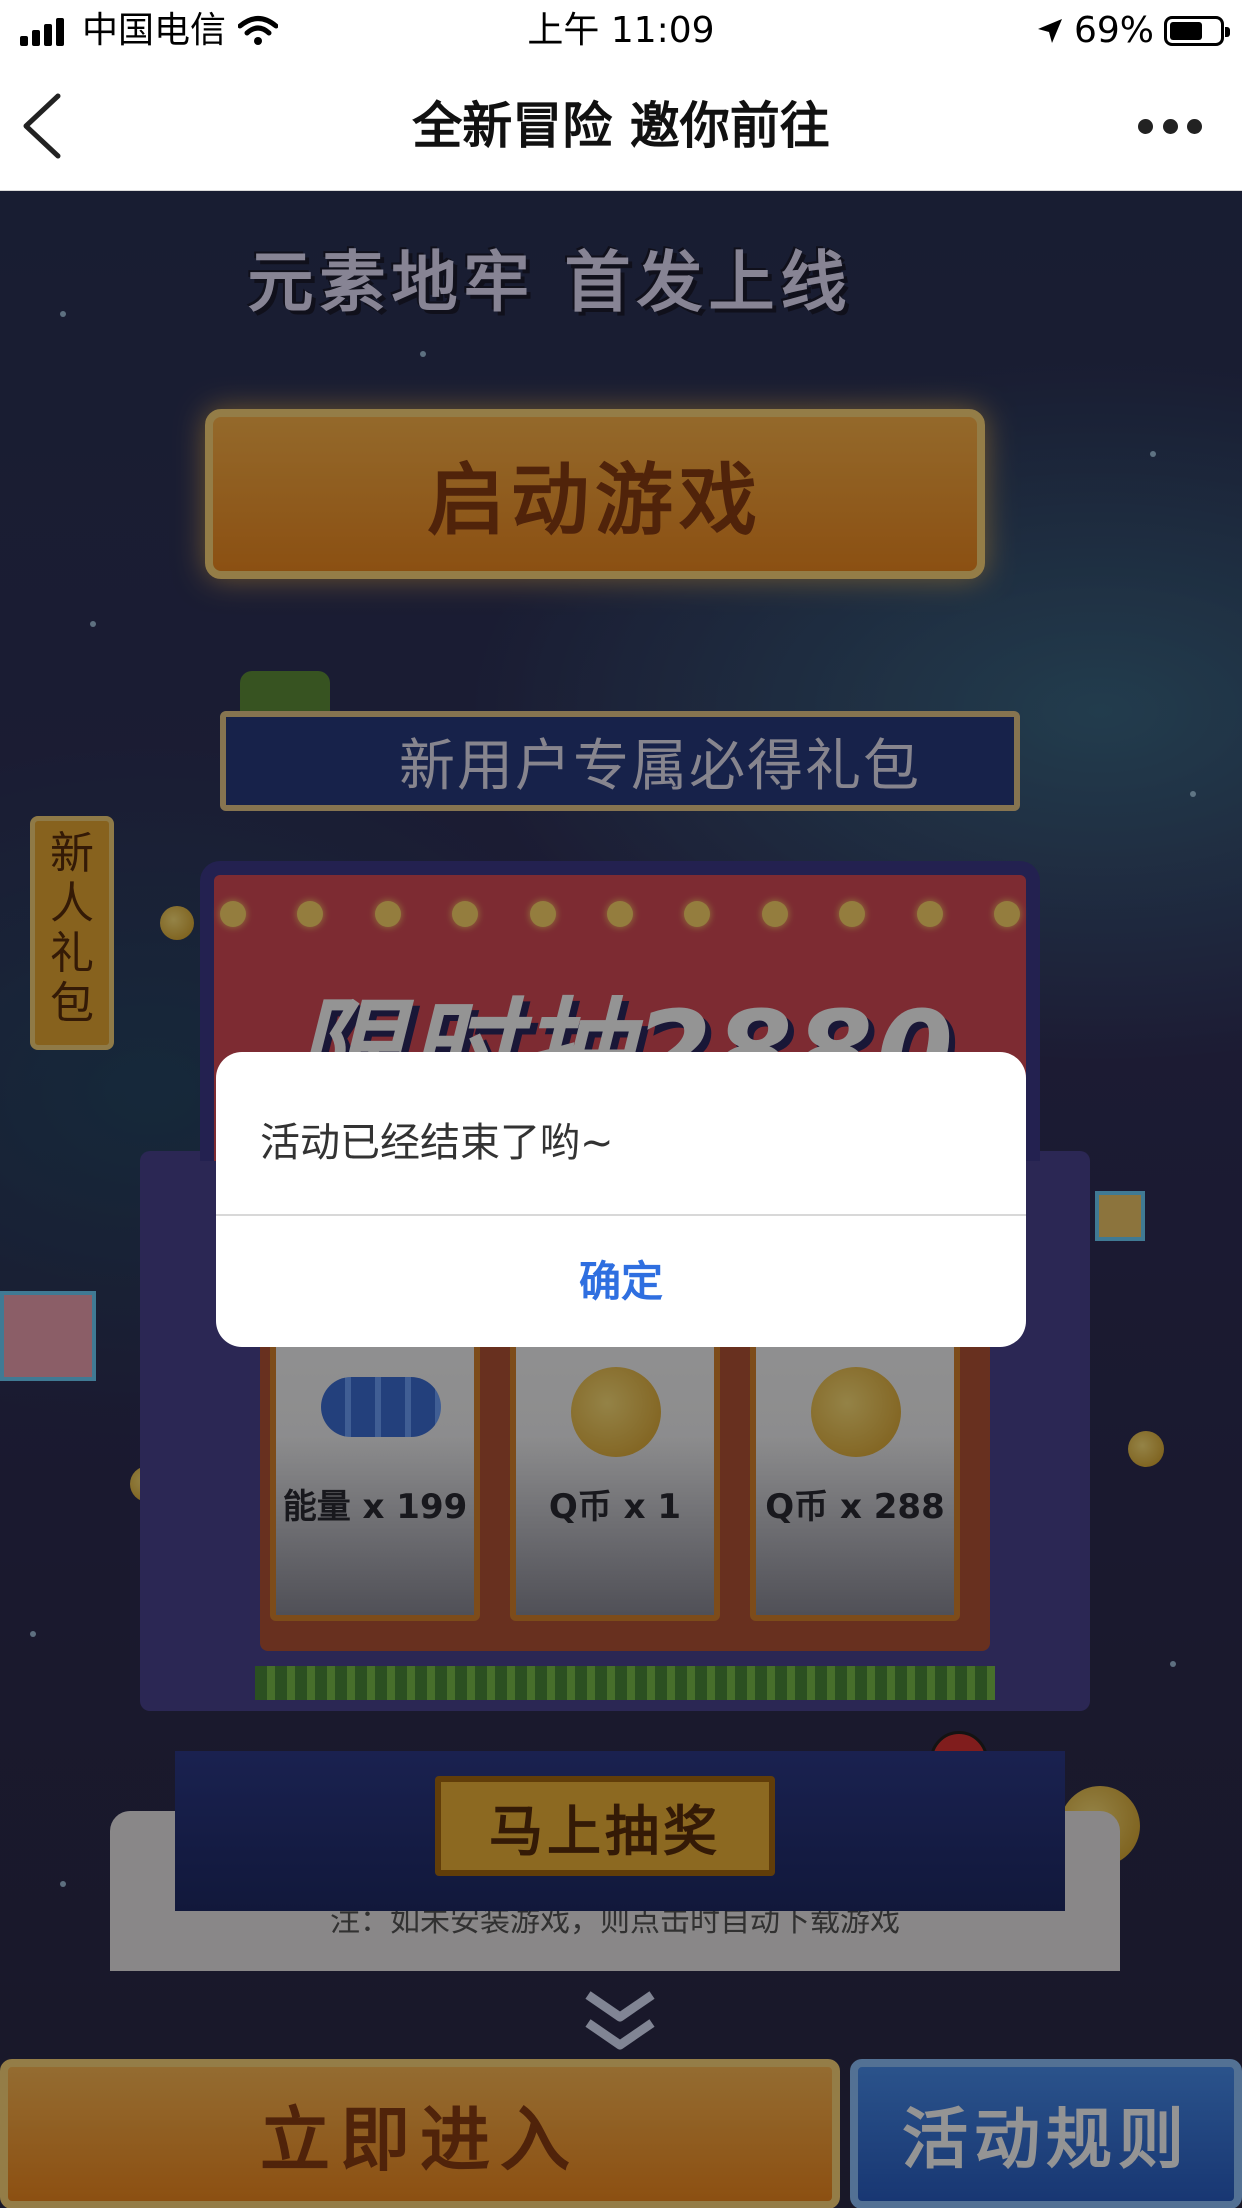 The image size is (1242, 2208). I want to click on battery-percent: 69%, so click(1113, 30).